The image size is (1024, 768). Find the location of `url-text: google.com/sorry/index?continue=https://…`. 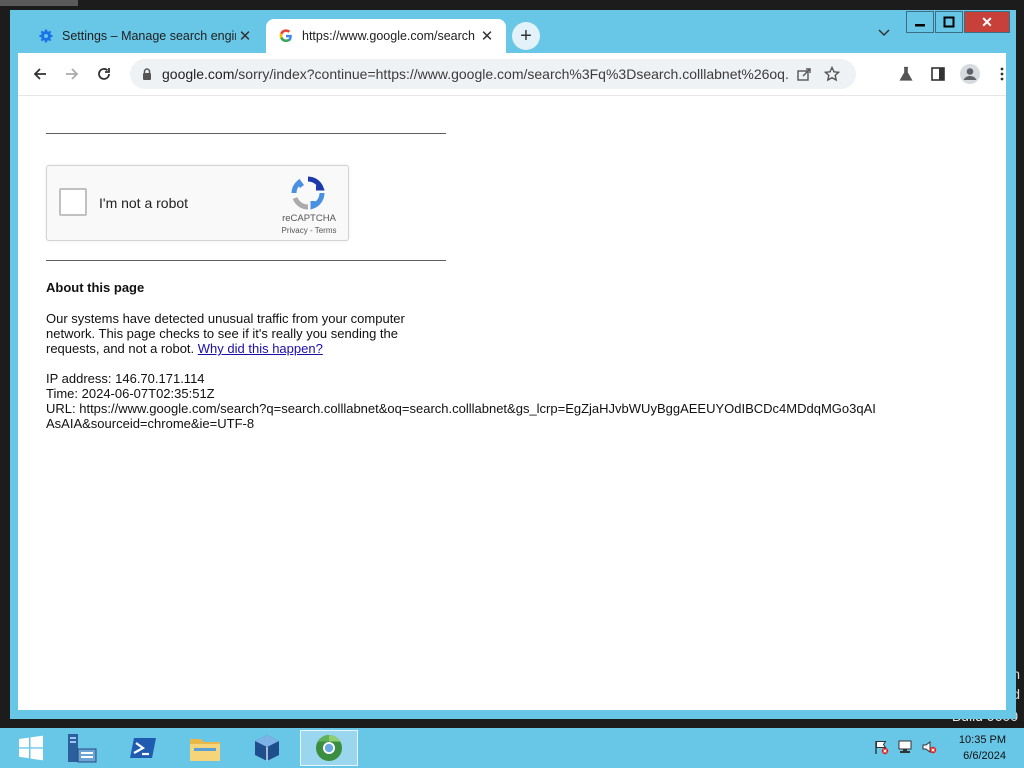

url-text: google.com/sorry/index?continue=https://… is located at coordinates (476, 74).